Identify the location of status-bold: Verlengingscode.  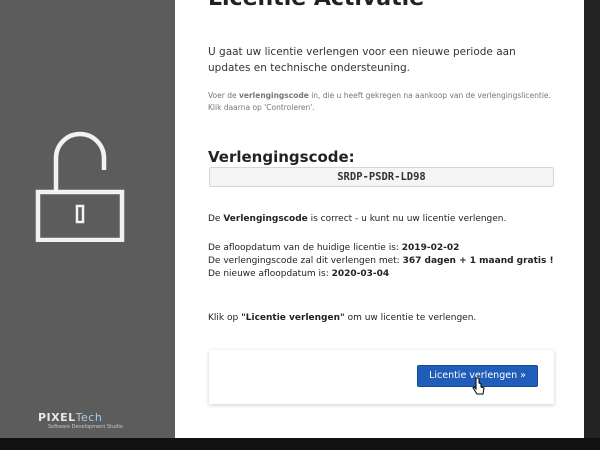
(265, 219).